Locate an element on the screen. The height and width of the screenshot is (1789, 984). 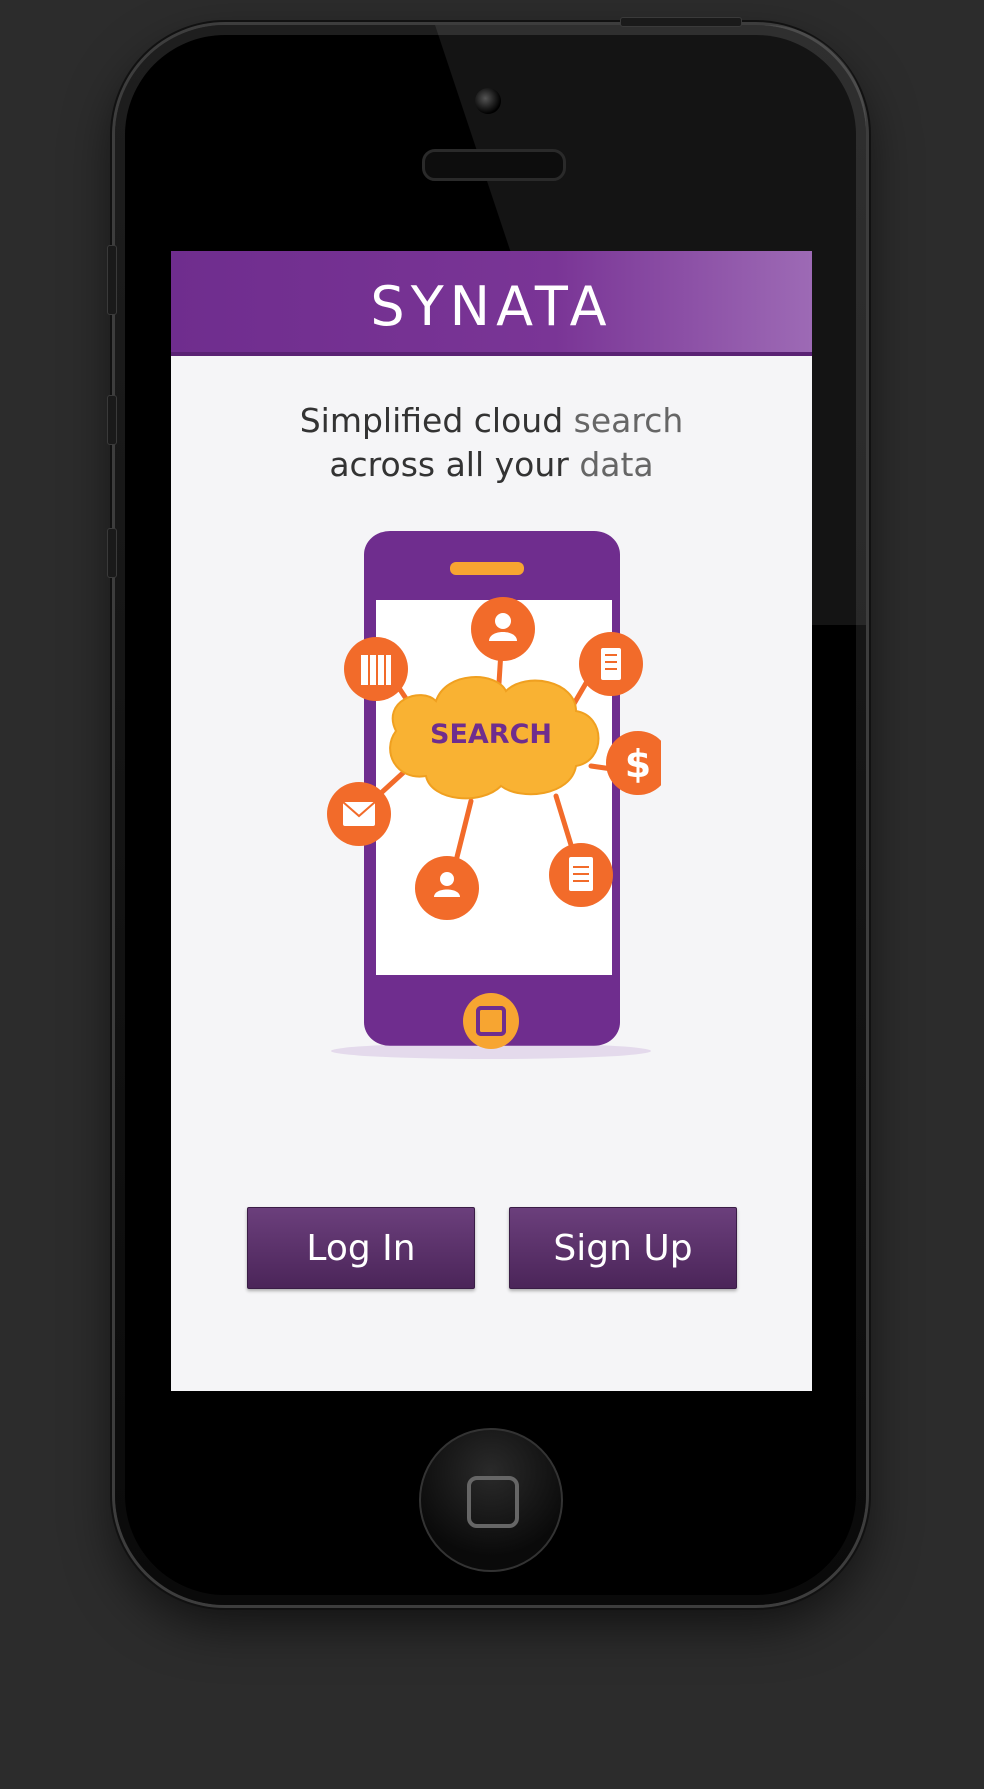
app-header: SYNATA is located at coordinates (491, 303).